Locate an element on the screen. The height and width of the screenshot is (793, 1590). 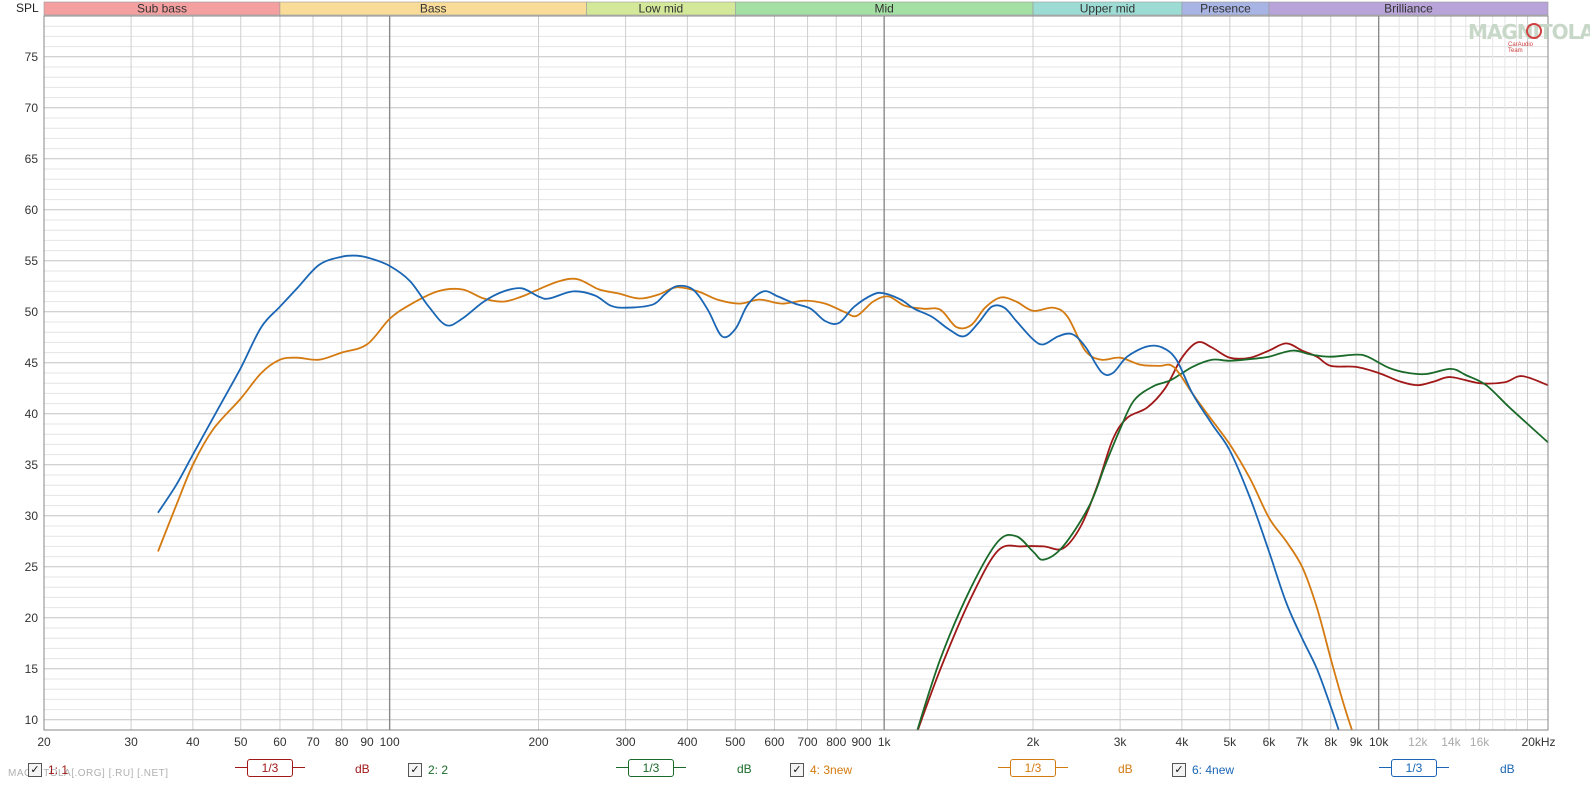
smoothing-button-4: 1/3 is located at coordinates (1414, 768).